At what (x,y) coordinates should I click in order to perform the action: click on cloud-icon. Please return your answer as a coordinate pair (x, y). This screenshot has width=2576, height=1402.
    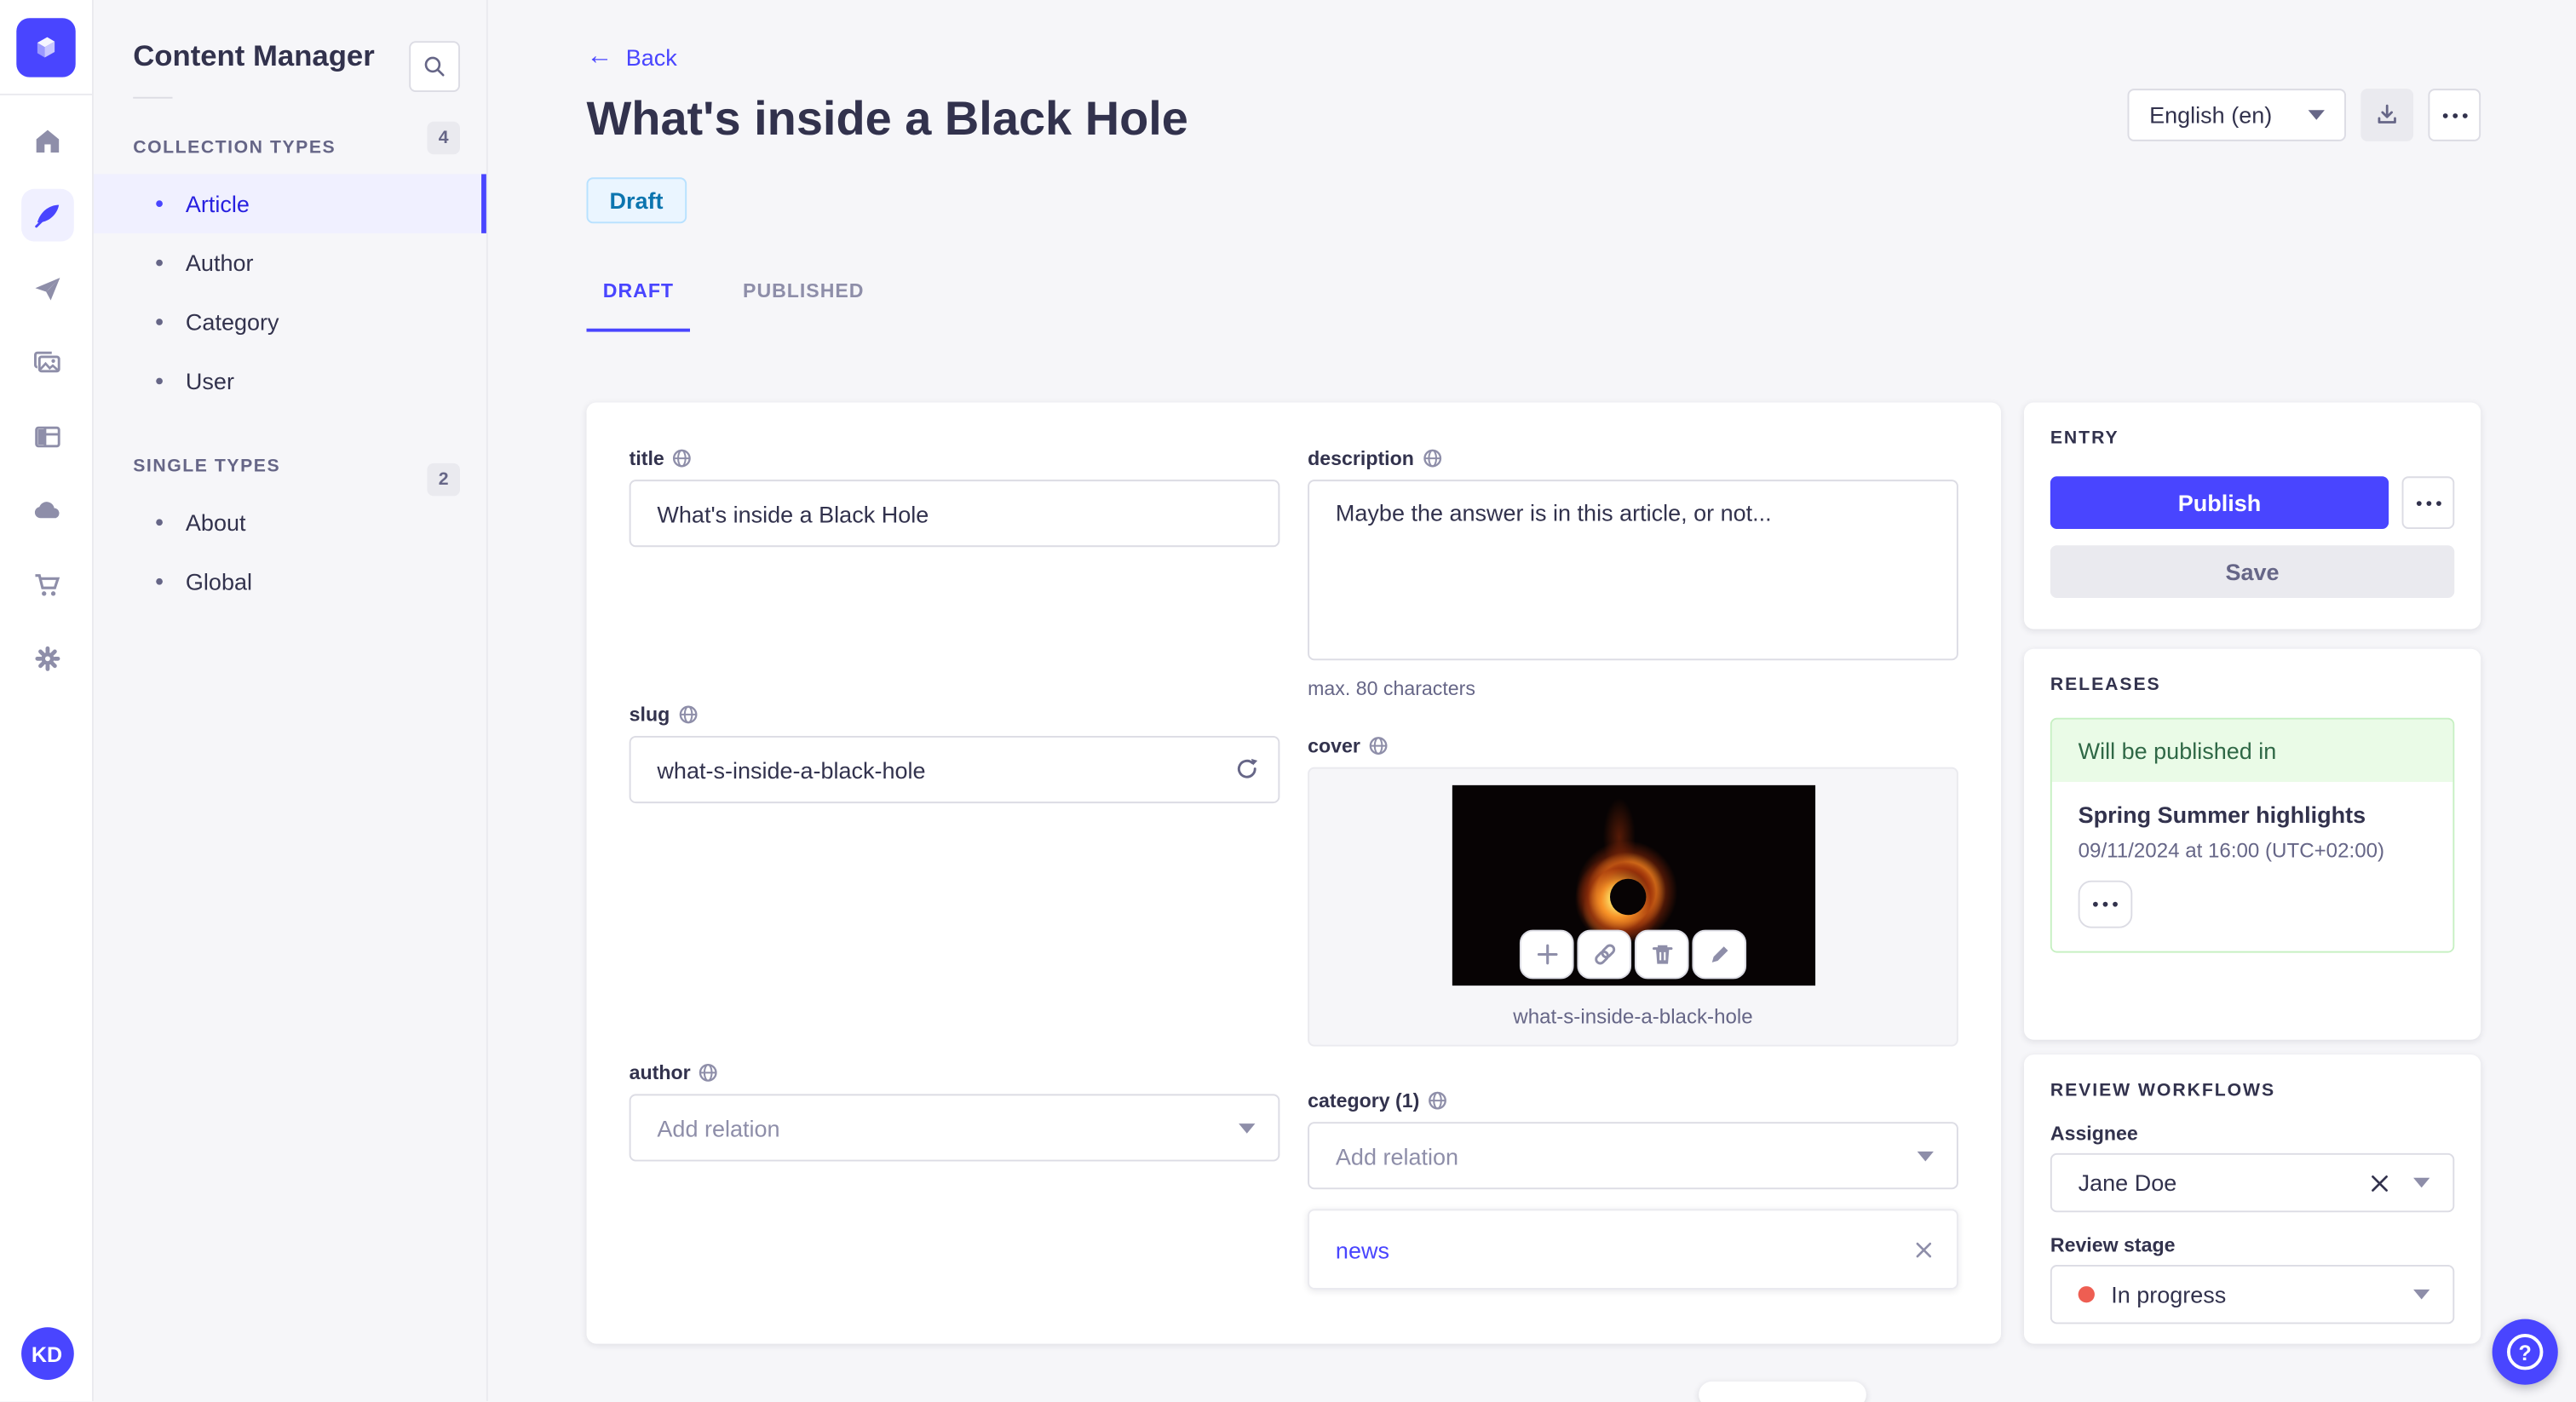
    Looking at the image, I should click on (46, 510).